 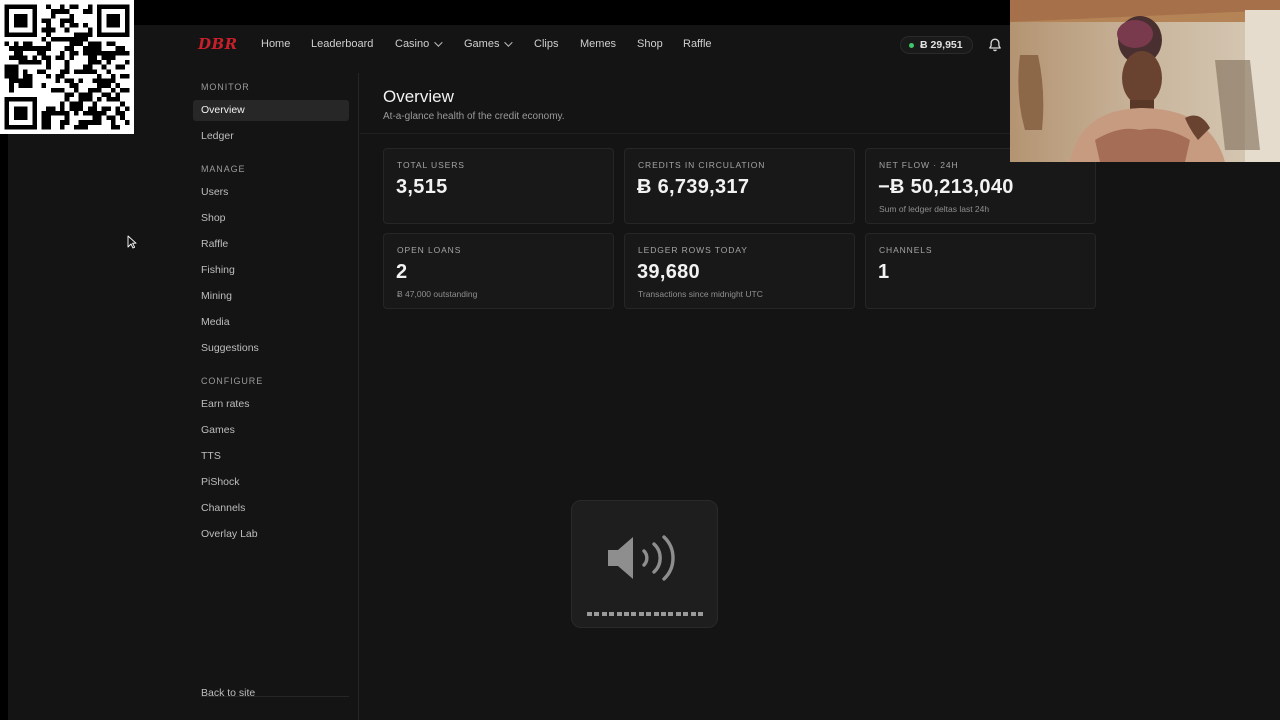 I want to click on stat-card-total-users: TOTAL USERS 3,515, so click(x=498, y=186).